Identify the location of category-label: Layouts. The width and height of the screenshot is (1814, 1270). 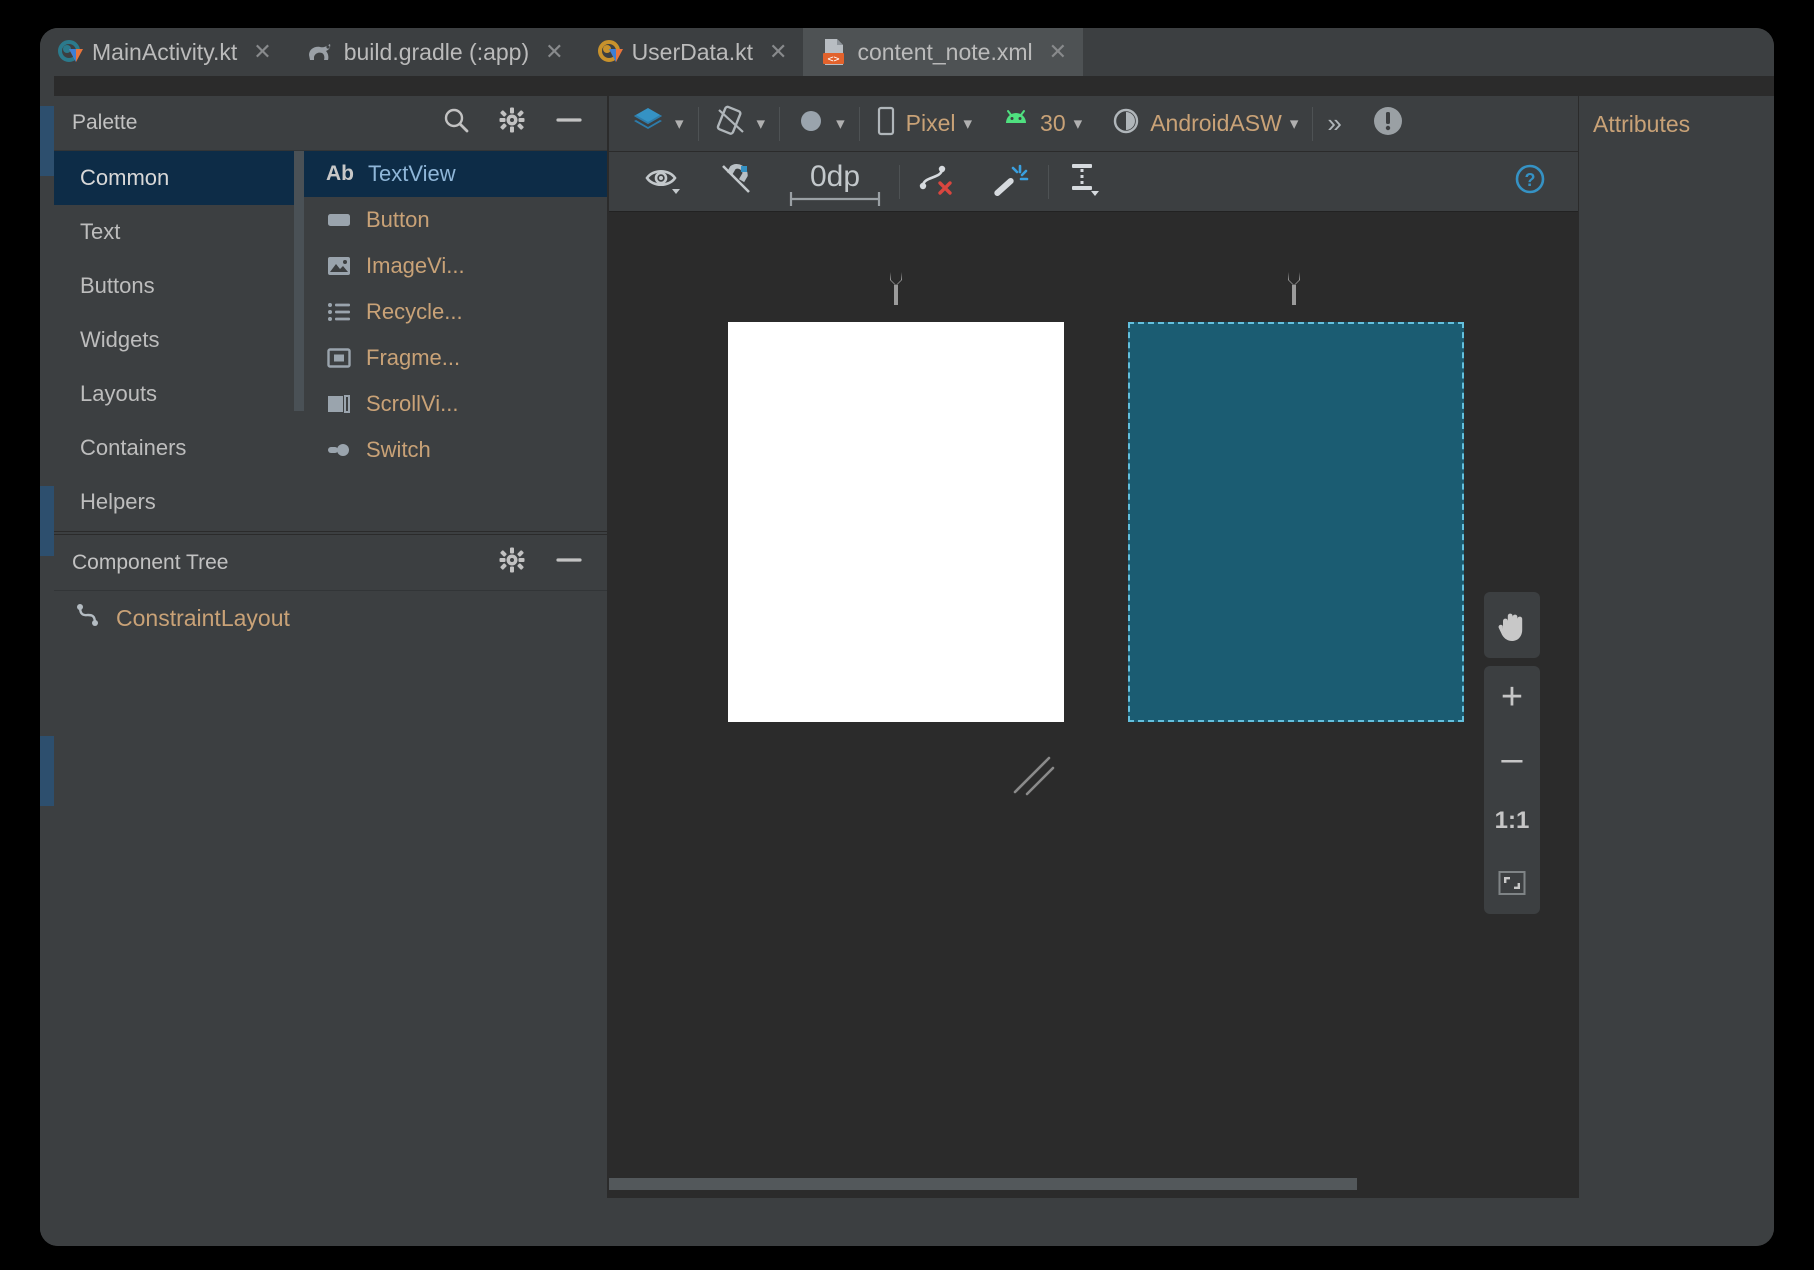
(119, 393).